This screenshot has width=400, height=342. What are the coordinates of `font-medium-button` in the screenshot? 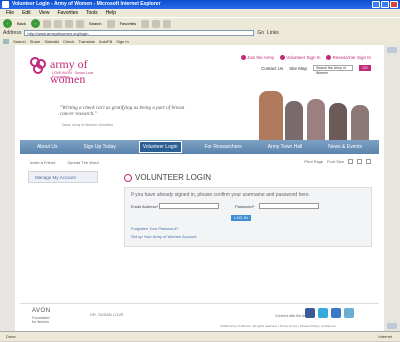 It's located at (359, 161).